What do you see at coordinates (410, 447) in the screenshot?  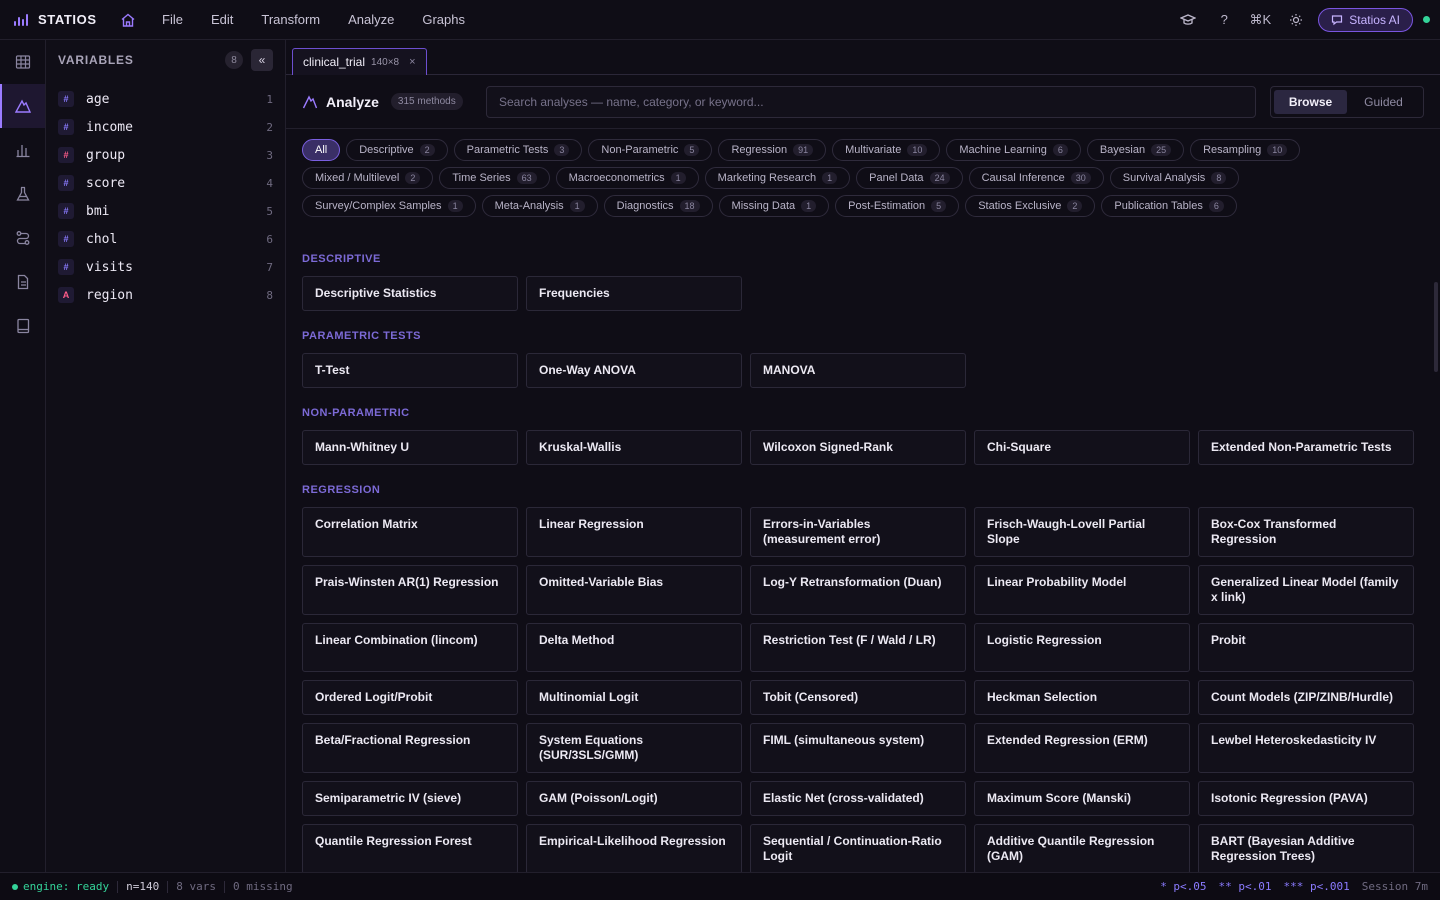 I see `method-card: Mann-Whitney U` at bounding box center [410, 447].